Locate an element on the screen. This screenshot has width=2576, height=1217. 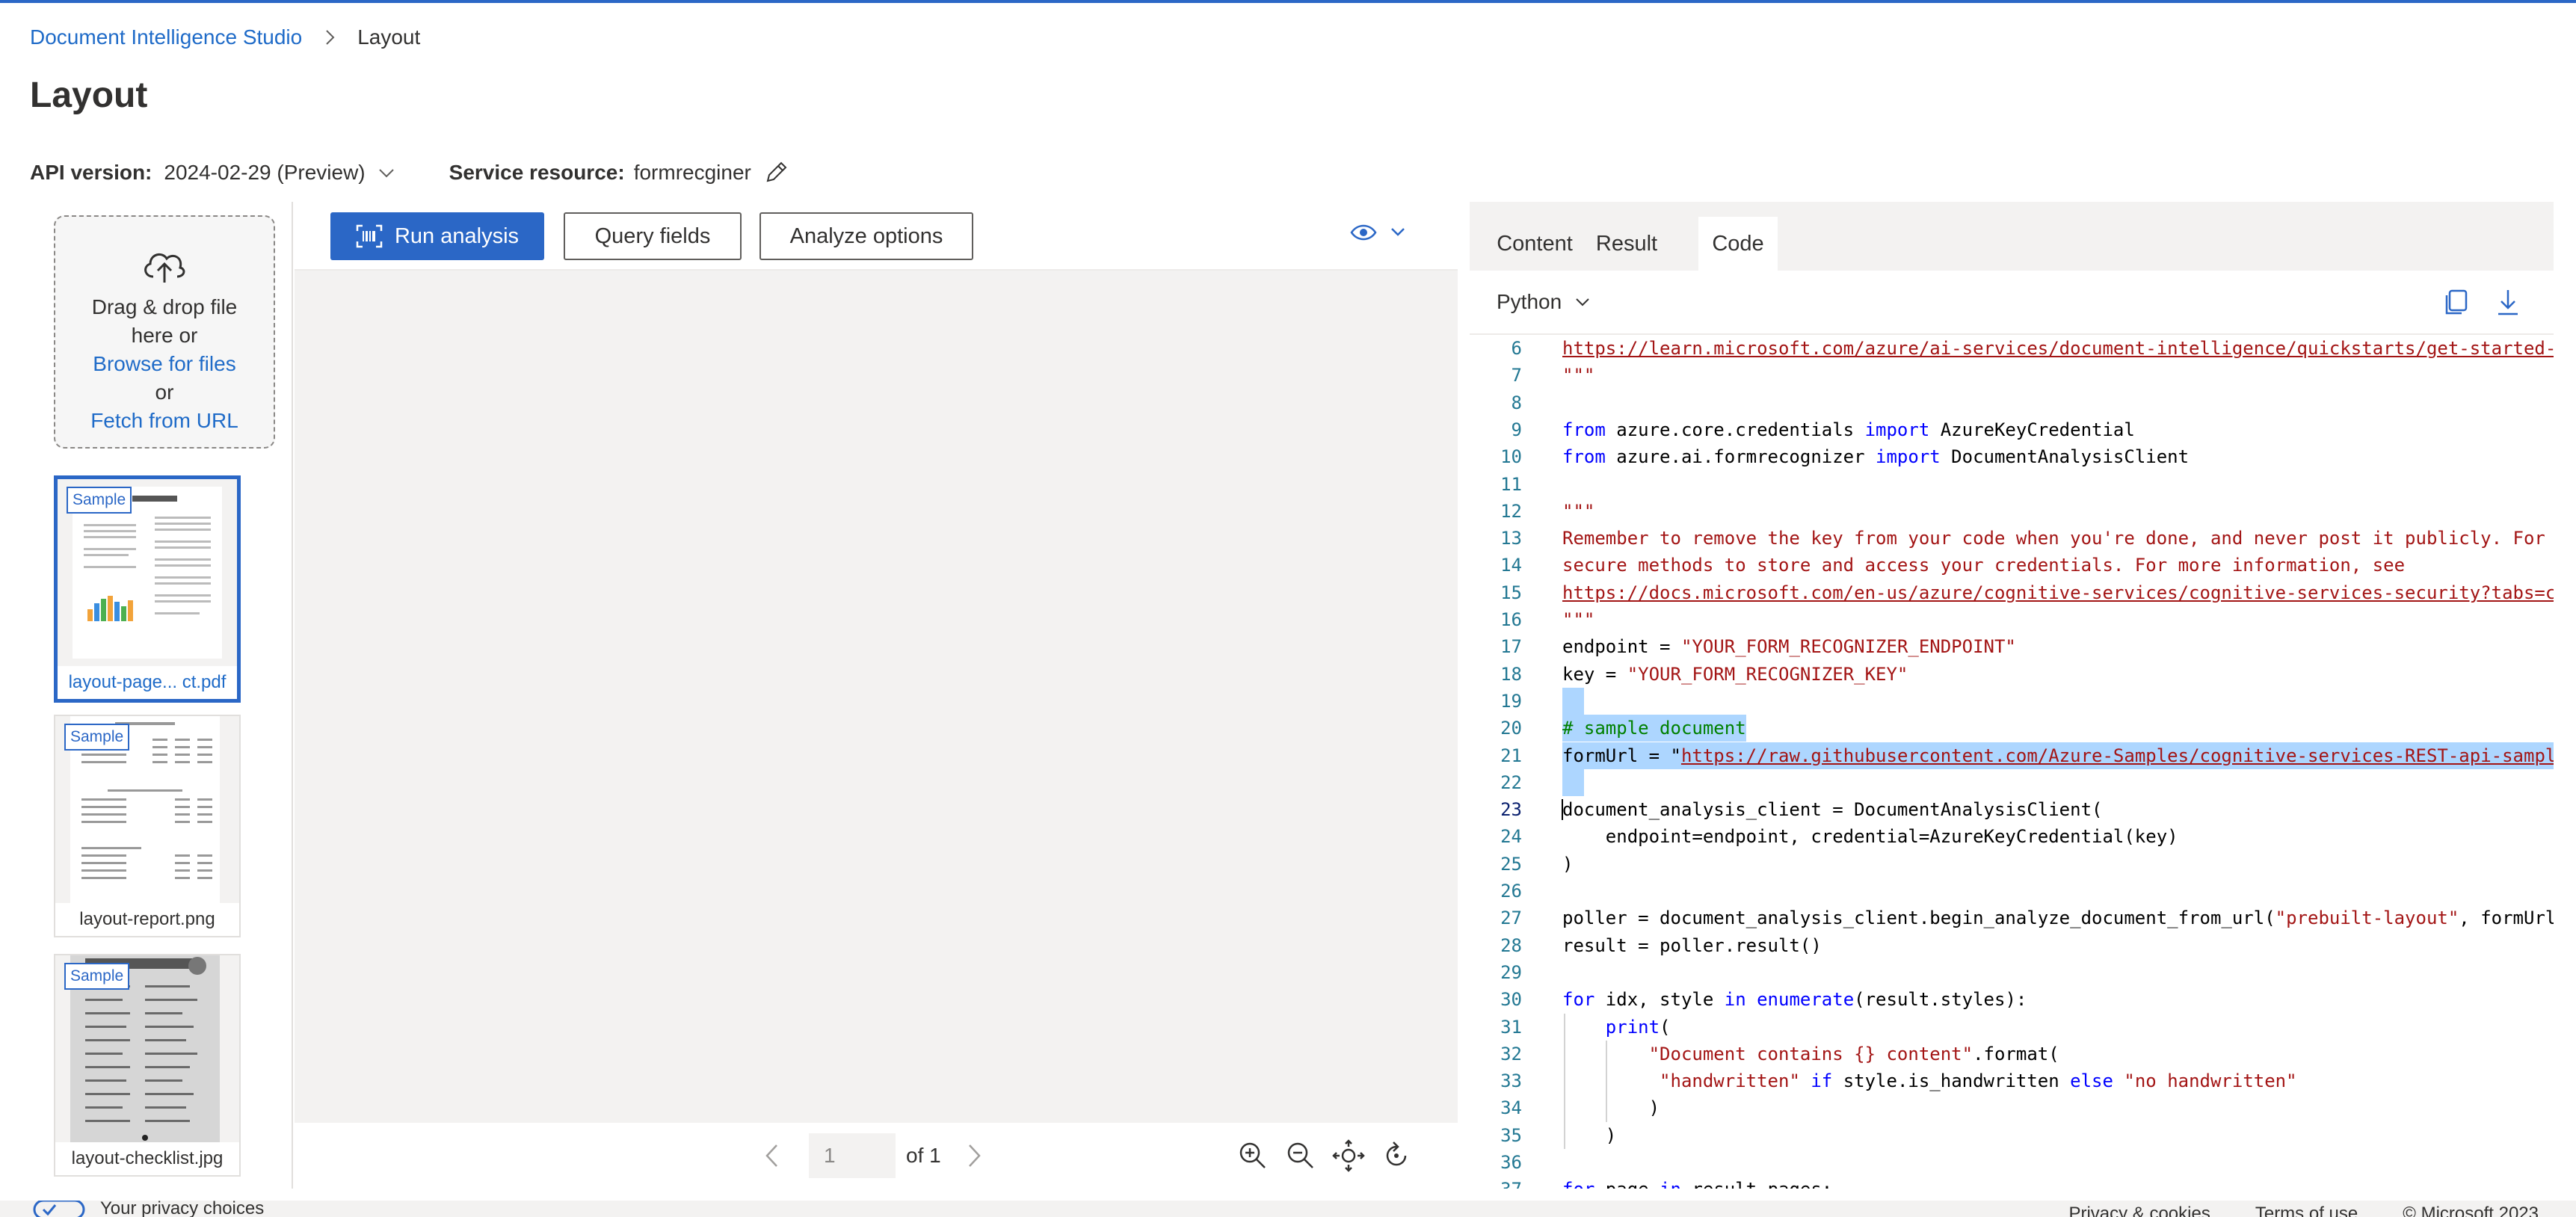
tab-result: Result is located at coordinates (1626, 244).